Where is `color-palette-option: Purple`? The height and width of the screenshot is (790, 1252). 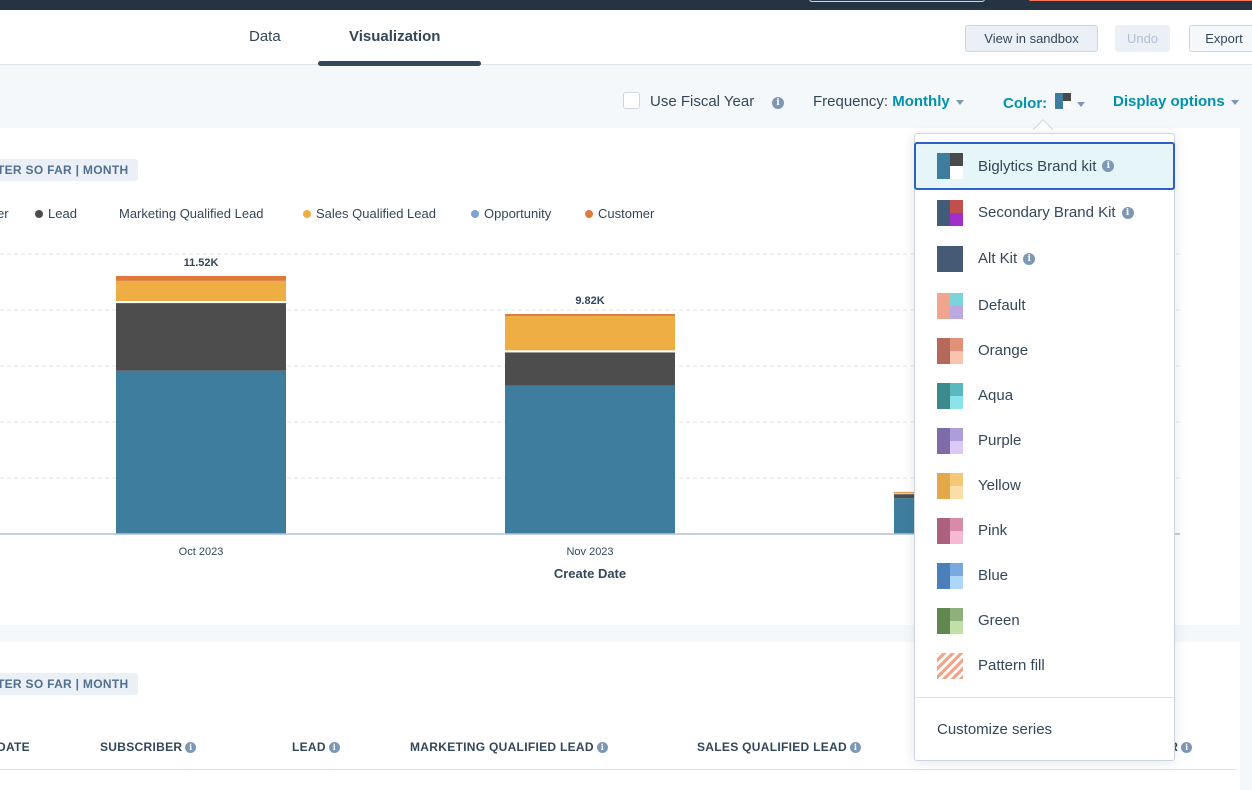
color-palette-option: Purple is located at coordinates (1044, 440).